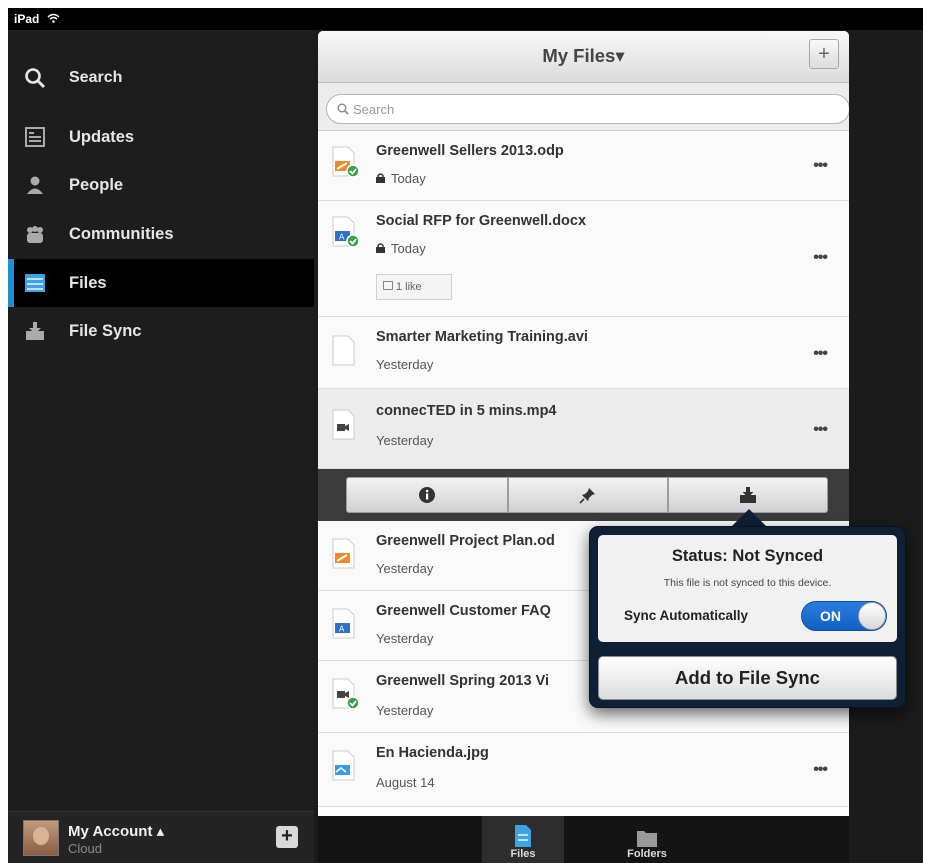 This screenshot has height=863, width=931. Describe the element at coordinates (41, 838) in the screenshot. I see `avatar` at that location.